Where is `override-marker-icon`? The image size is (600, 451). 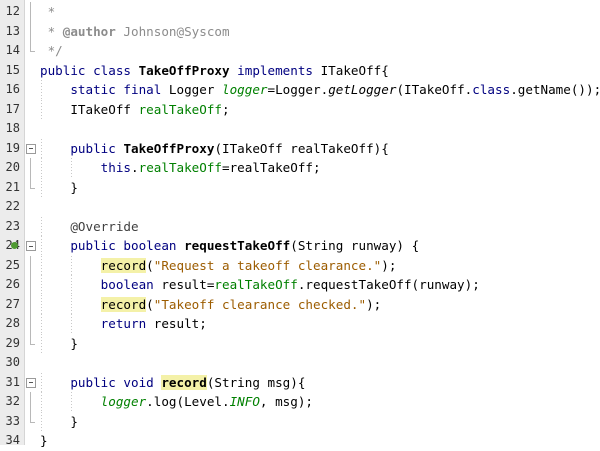
override-marker-icon is located at coordinates (14, 245).